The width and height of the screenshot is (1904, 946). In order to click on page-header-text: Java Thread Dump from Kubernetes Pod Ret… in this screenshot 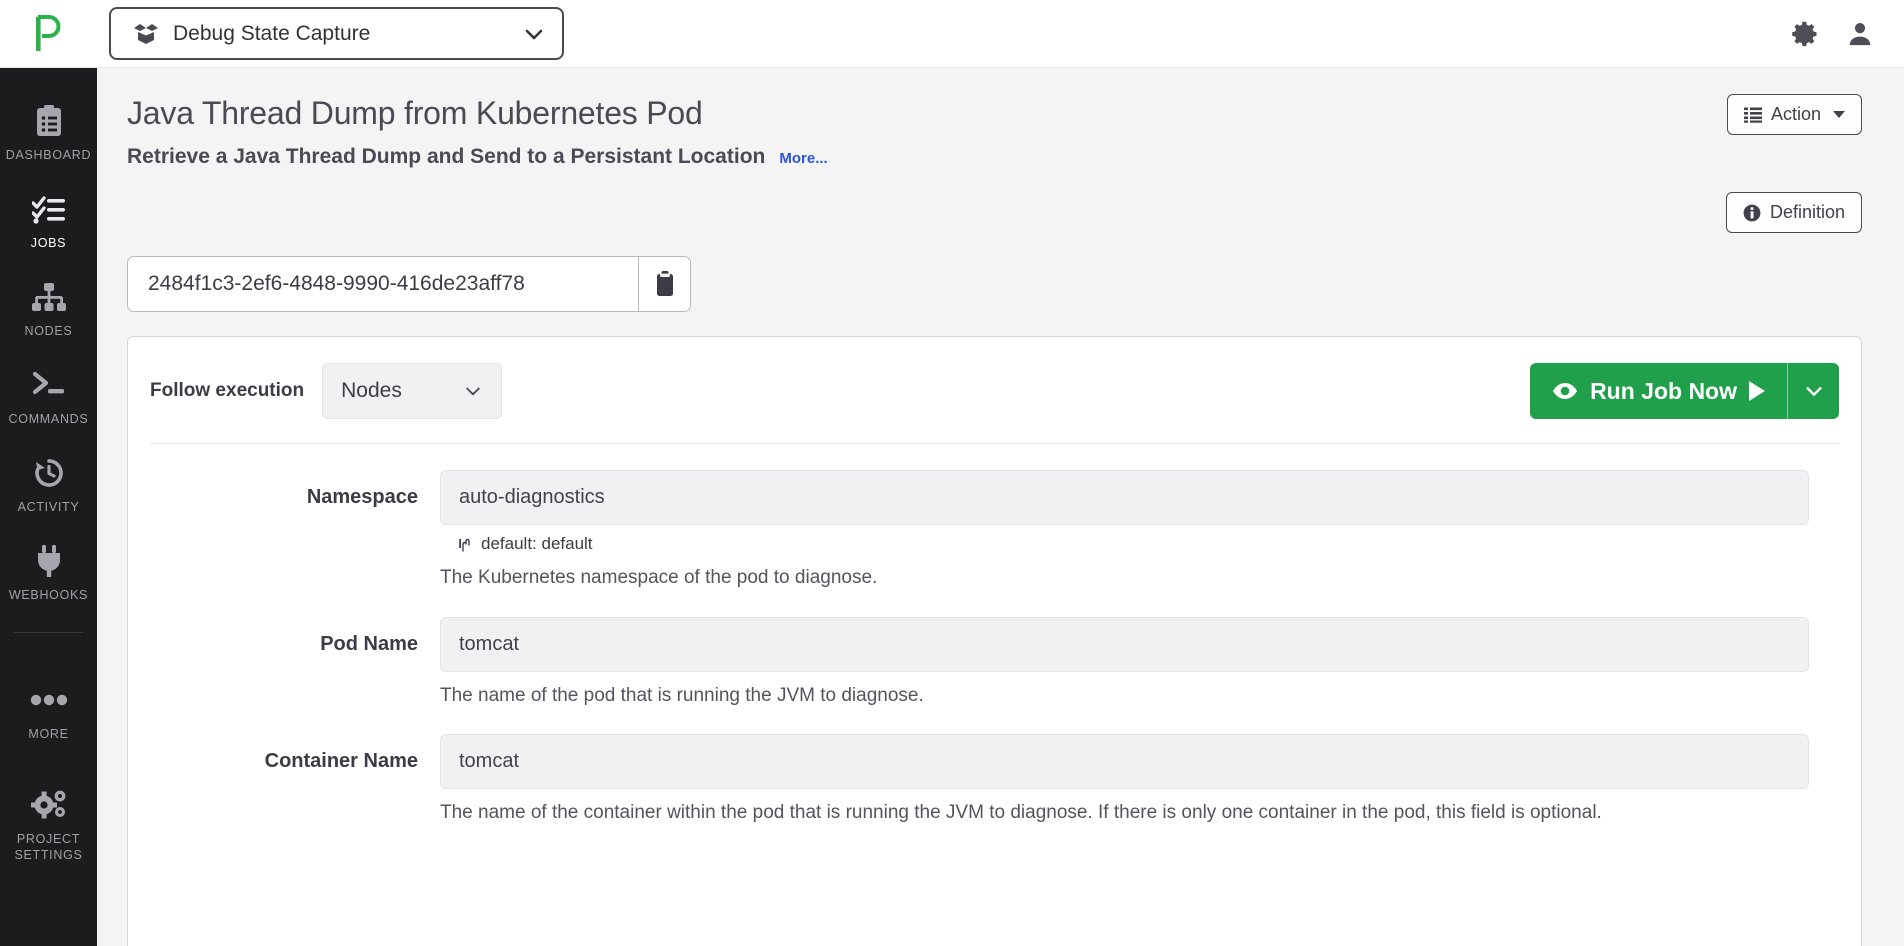, I will do `click(926, 131)`.